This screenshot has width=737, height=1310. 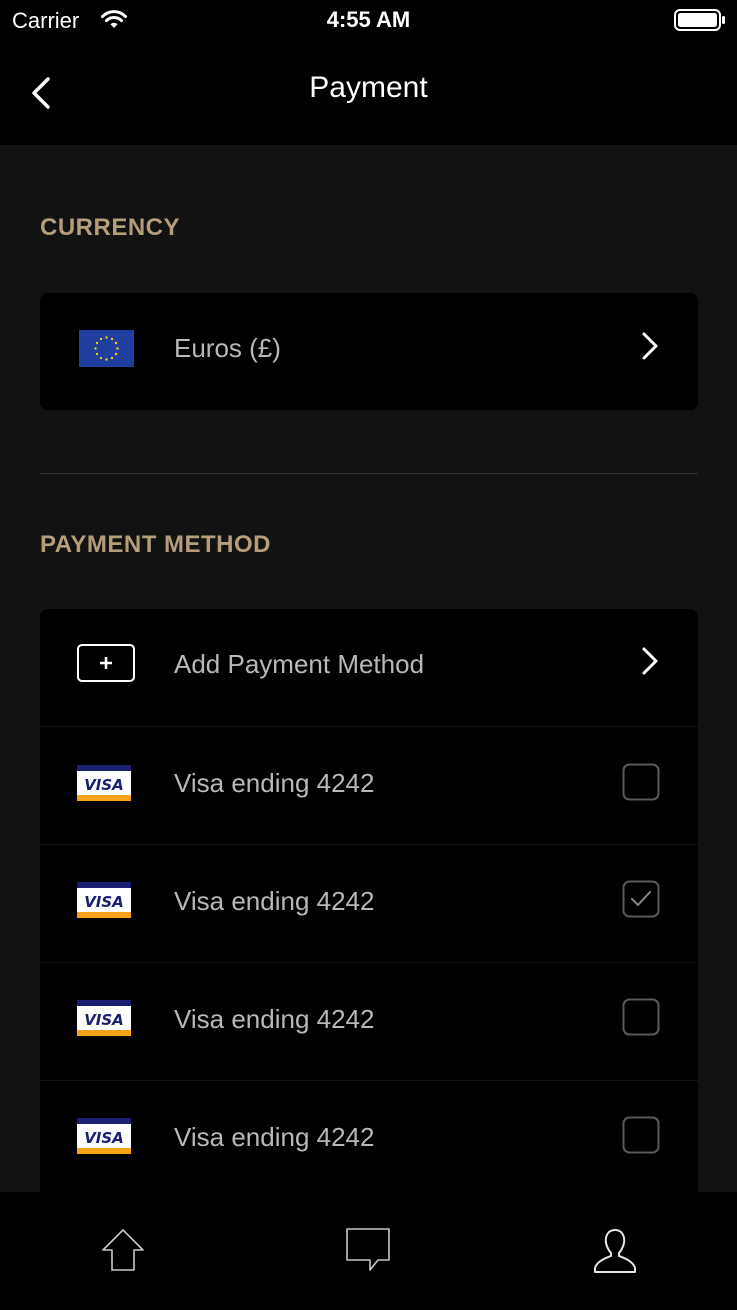 I want to click on checkmark-icon, so click(x=641, y=898).